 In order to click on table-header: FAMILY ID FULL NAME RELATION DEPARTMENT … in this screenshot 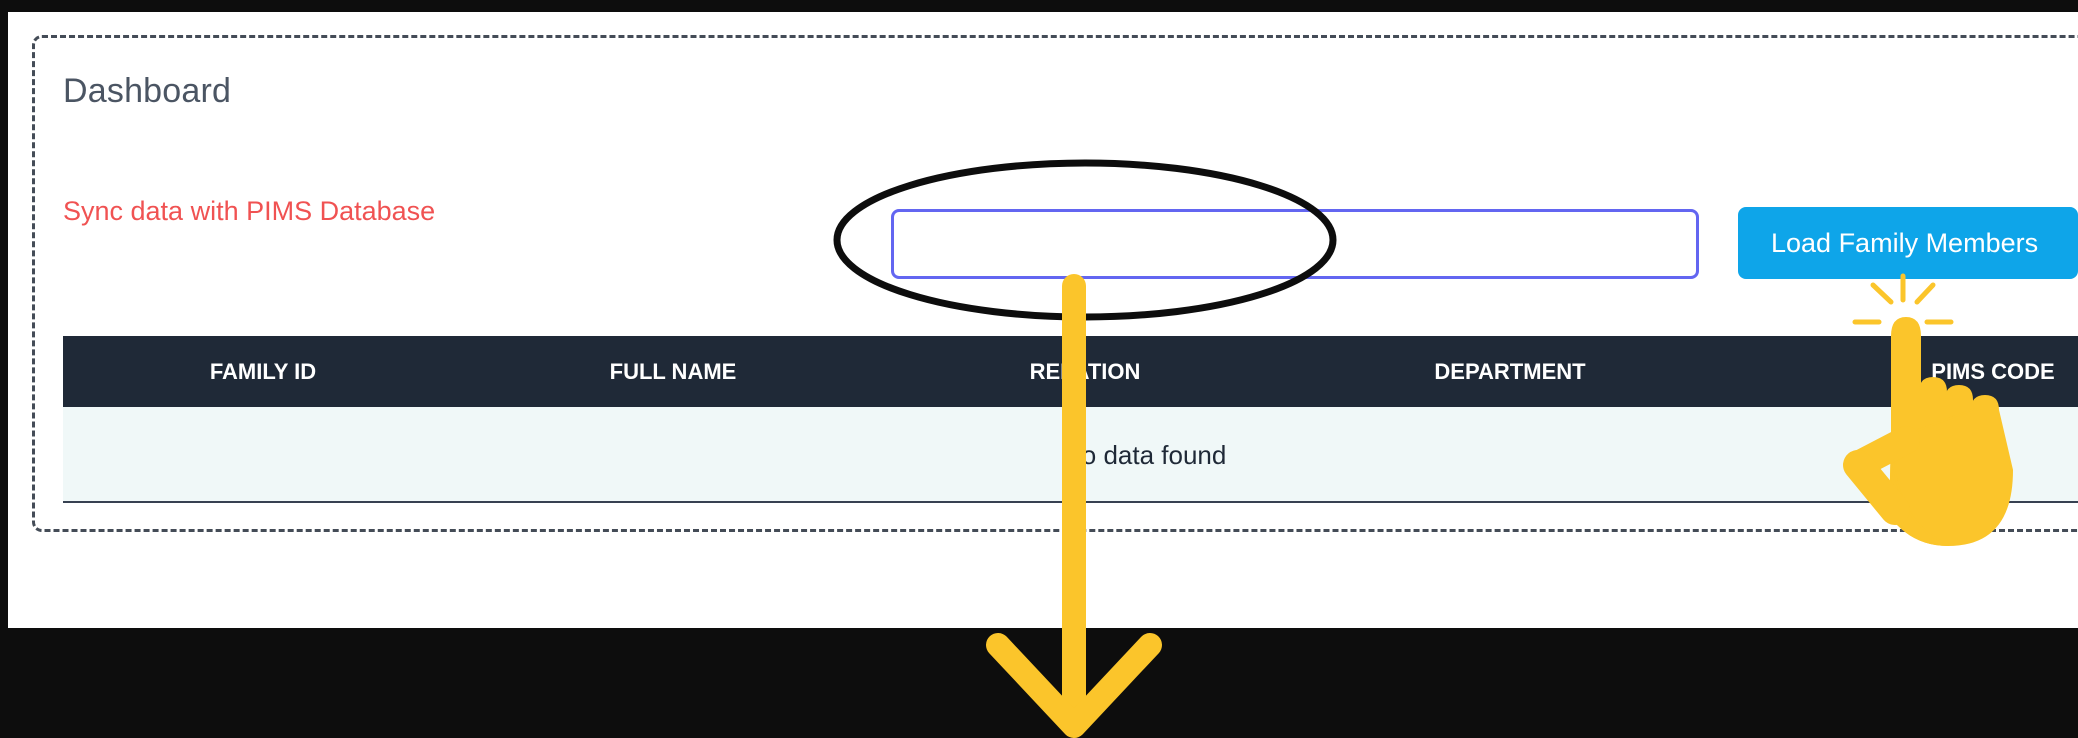, I will do `click(1070, 371)`.